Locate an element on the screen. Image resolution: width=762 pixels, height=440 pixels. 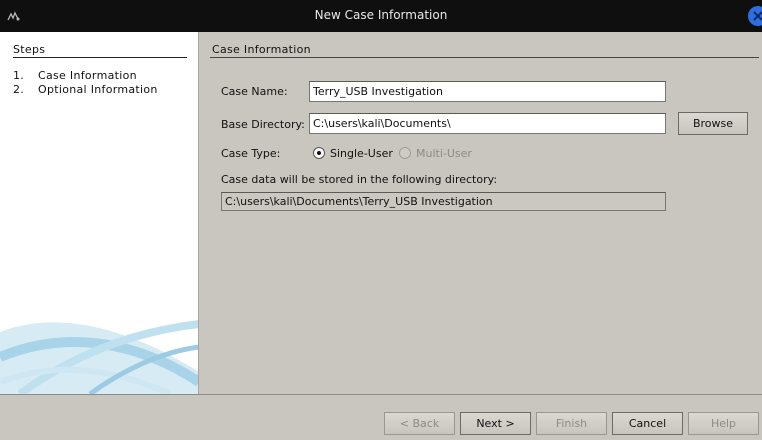
steps-heading: Steps is located at coordinates (29, 49).